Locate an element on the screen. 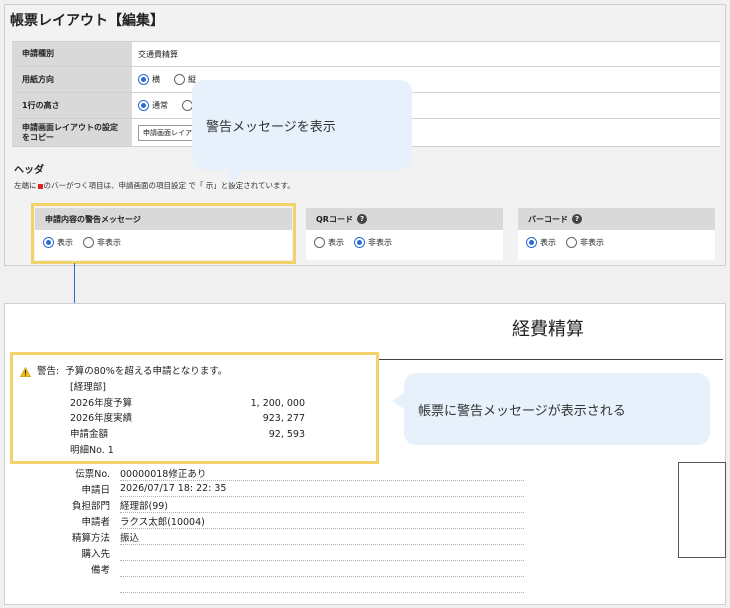  qr-show-radio: 表示 is located at coordinates (329, 242).